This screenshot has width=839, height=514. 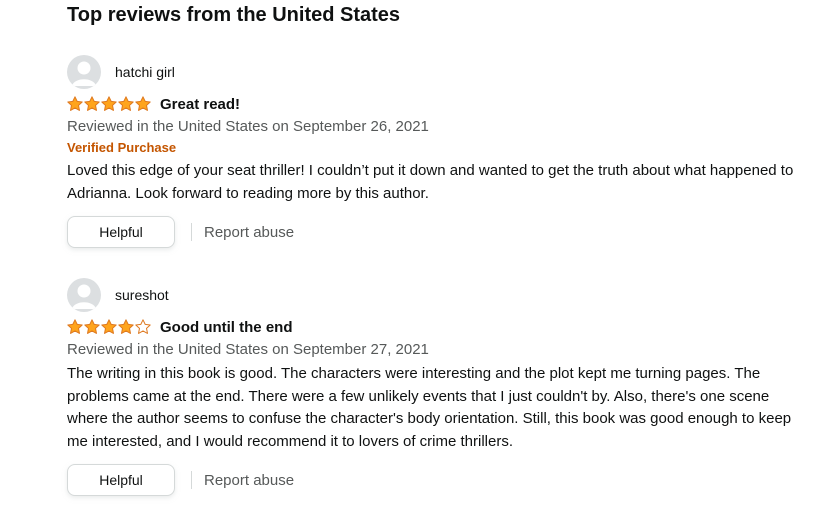 I want to click on verified-purchase-badge: Verified Purchase, so click(x=122, y=147).